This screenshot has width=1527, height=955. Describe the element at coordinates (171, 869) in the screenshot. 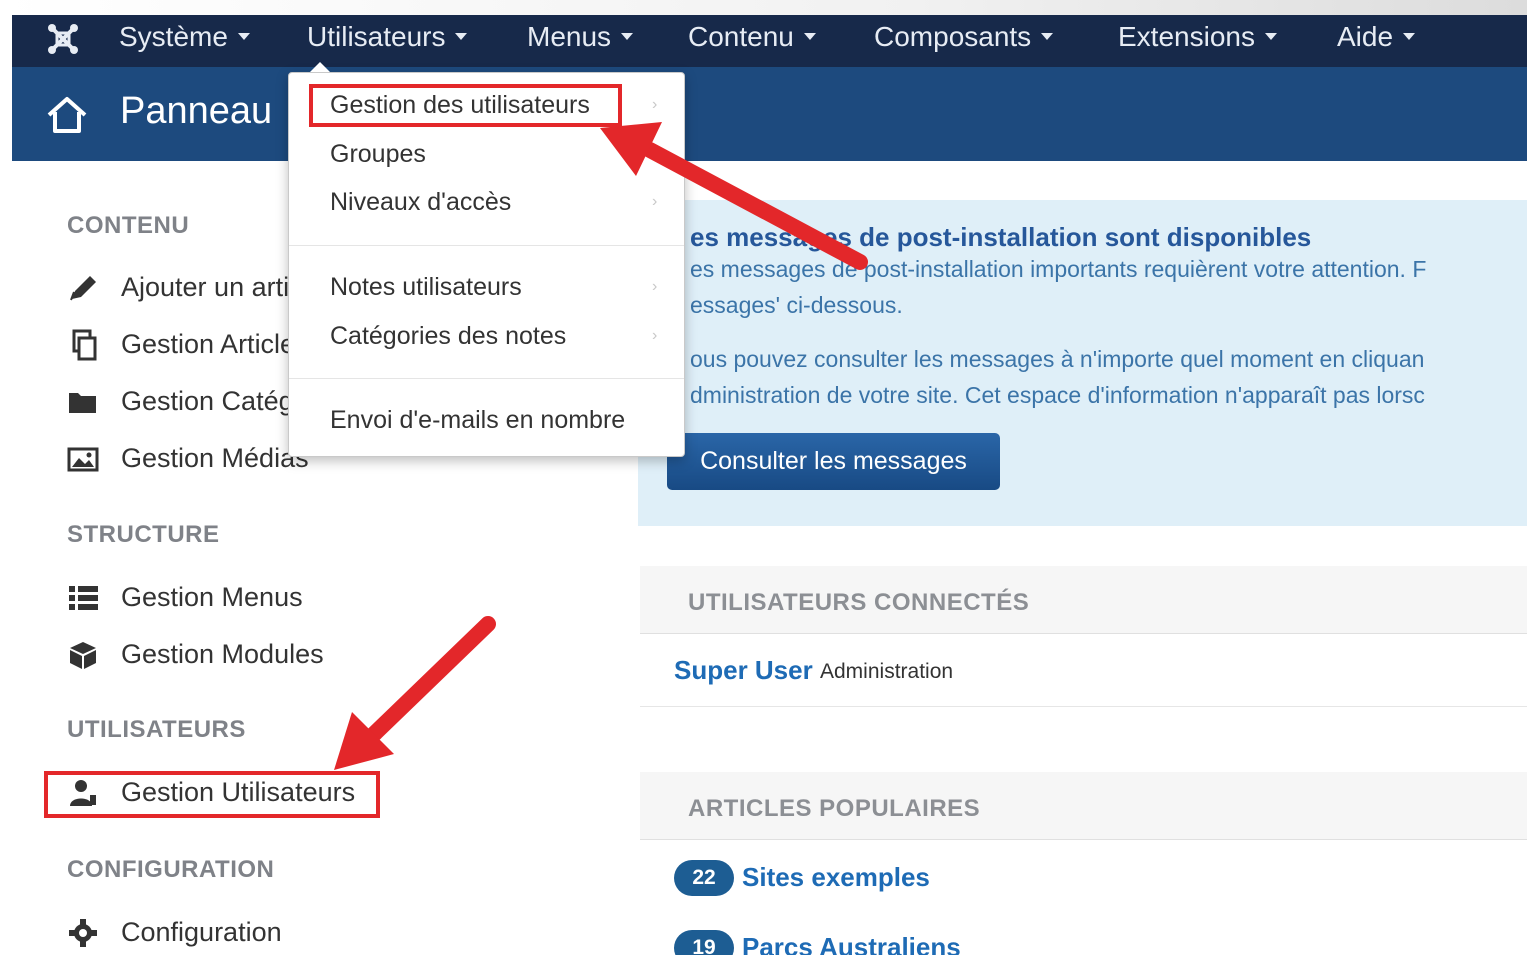

I see `sidebar-heading-configuration: CONFIGURATION` at that location.